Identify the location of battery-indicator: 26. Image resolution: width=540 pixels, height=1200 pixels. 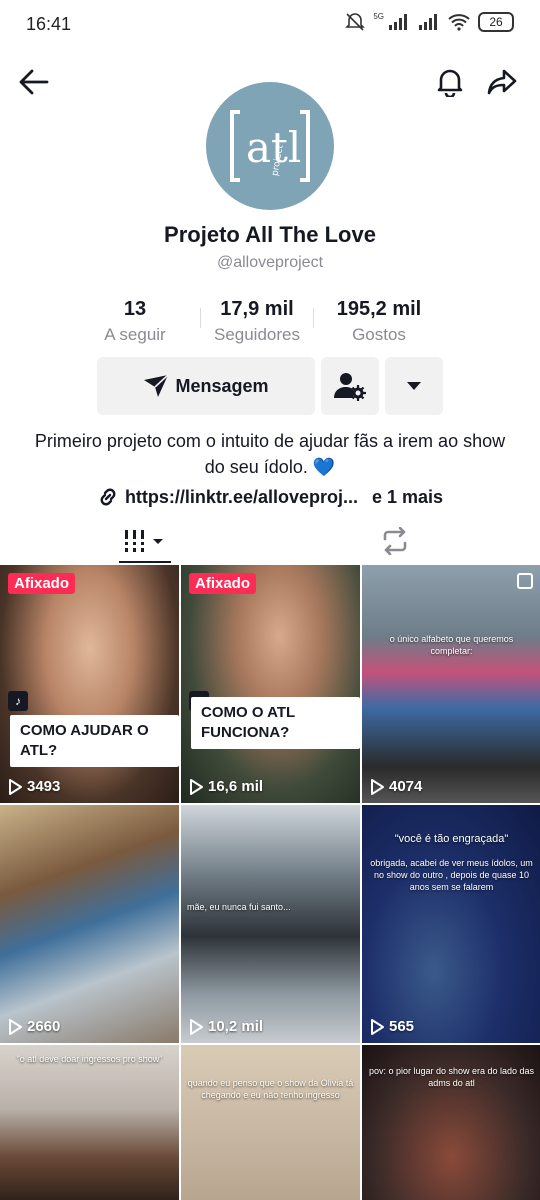
(496, 22).